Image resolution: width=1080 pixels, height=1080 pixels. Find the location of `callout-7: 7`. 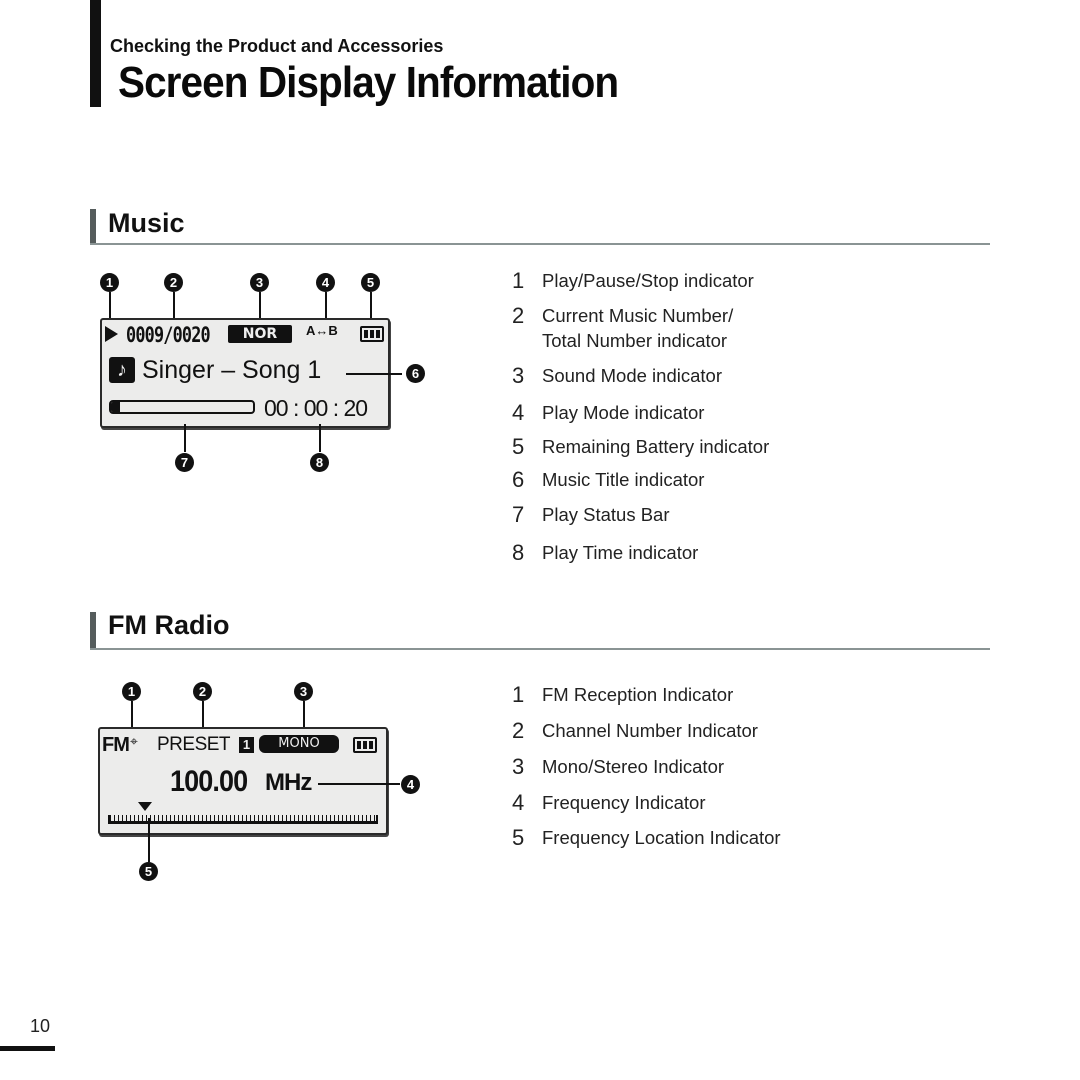

callout-7: 7 is located at coordinates (184, 462).